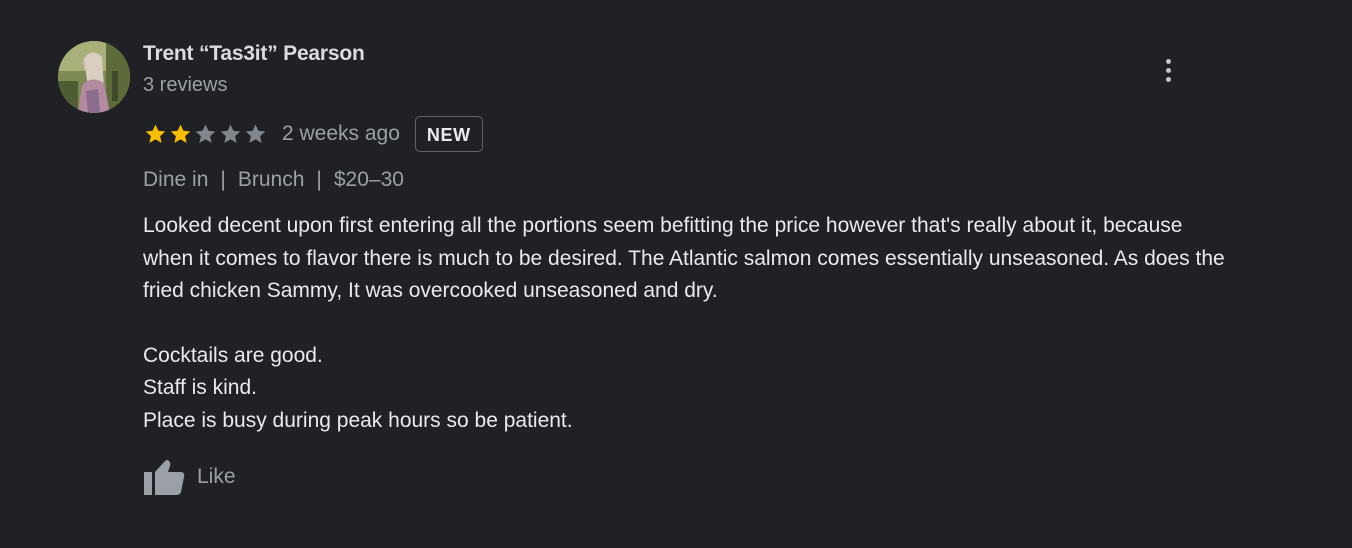  Describe the element at coordinates (216, 476) in the screenshot. I see `like-label: Like` at that location.